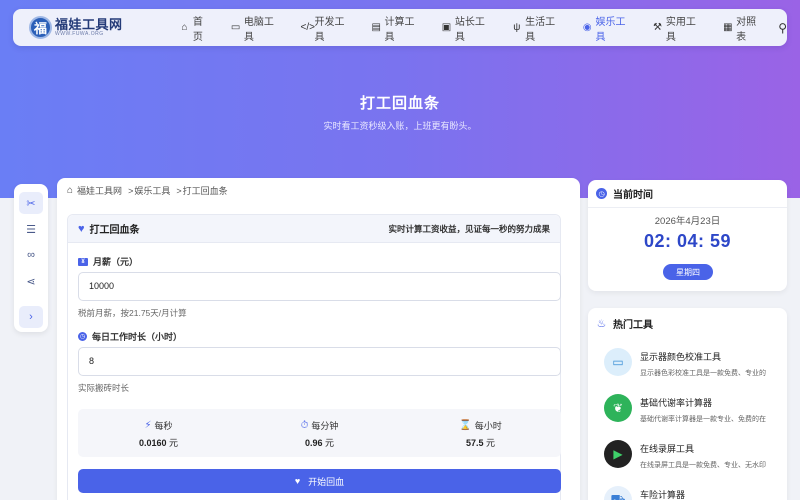 This screenshot has width=800, height=500. What do you see at coordinates (465, 425) in the screenshot?
I see `hourglass-icon: ⌛` at bounding box center [465, 425].